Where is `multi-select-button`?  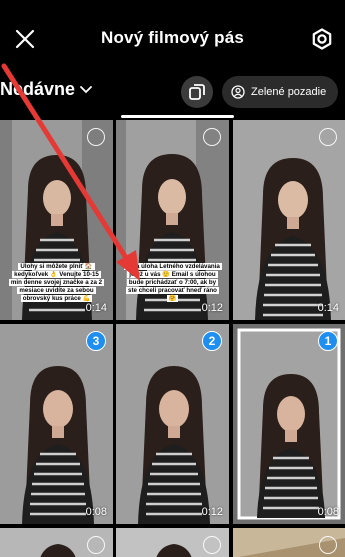
multi-select-button is located at coordinates (197, 92).